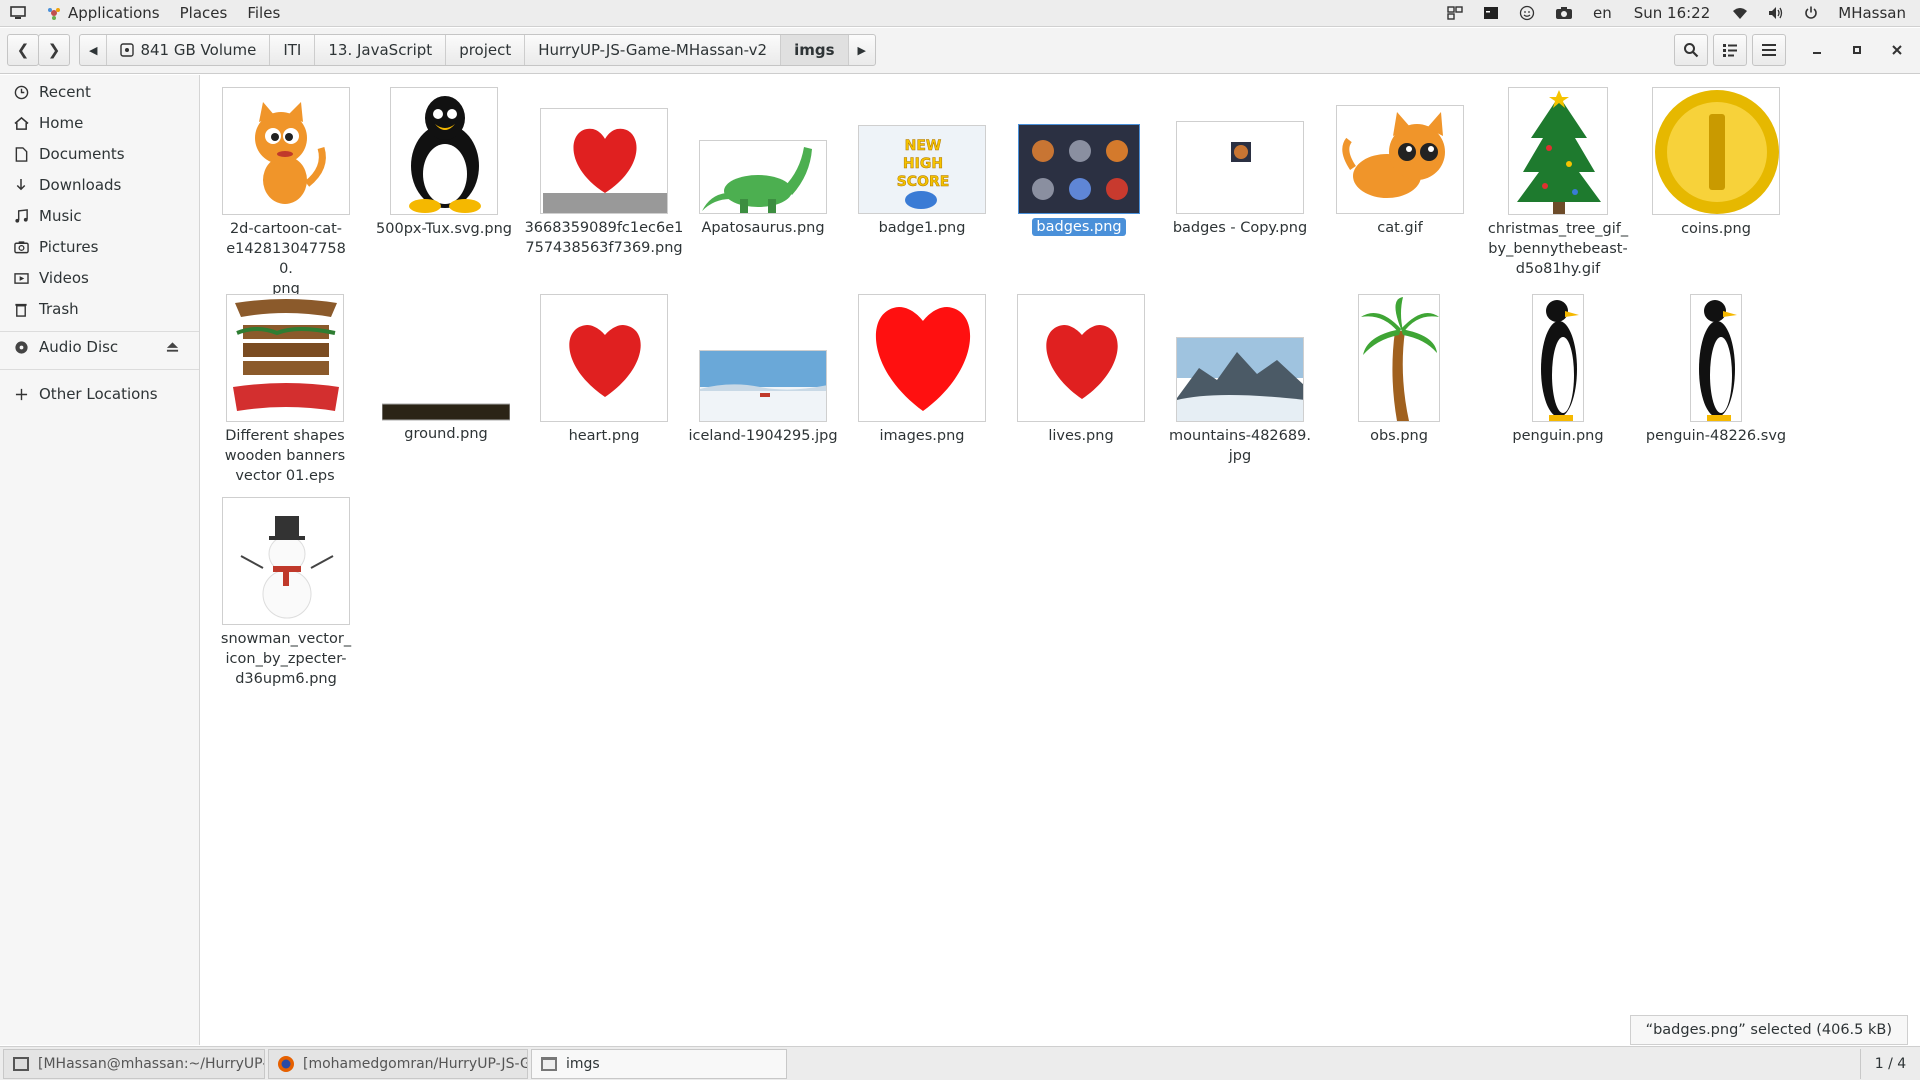 This screenshot has height=1080, width=1920. I want to click on path-scroll-right-button: ▶, so click(862, 50).